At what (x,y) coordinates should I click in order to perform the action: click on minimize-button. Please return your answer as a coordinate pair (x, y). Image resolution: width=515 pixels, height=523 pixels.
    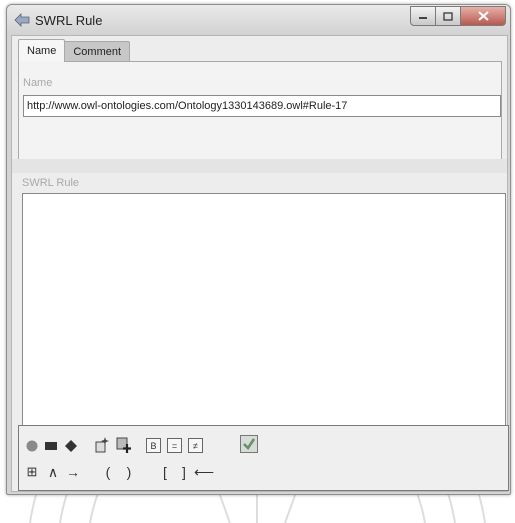
    Looking at the image, I should click on (422, 16).